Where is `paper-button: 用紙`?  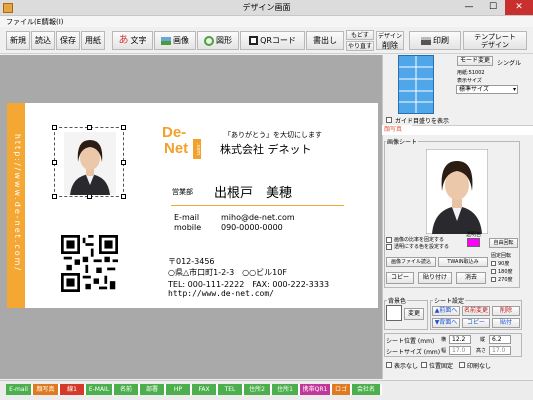
paper-button: 用紙 is located at coordinates (93, 40).